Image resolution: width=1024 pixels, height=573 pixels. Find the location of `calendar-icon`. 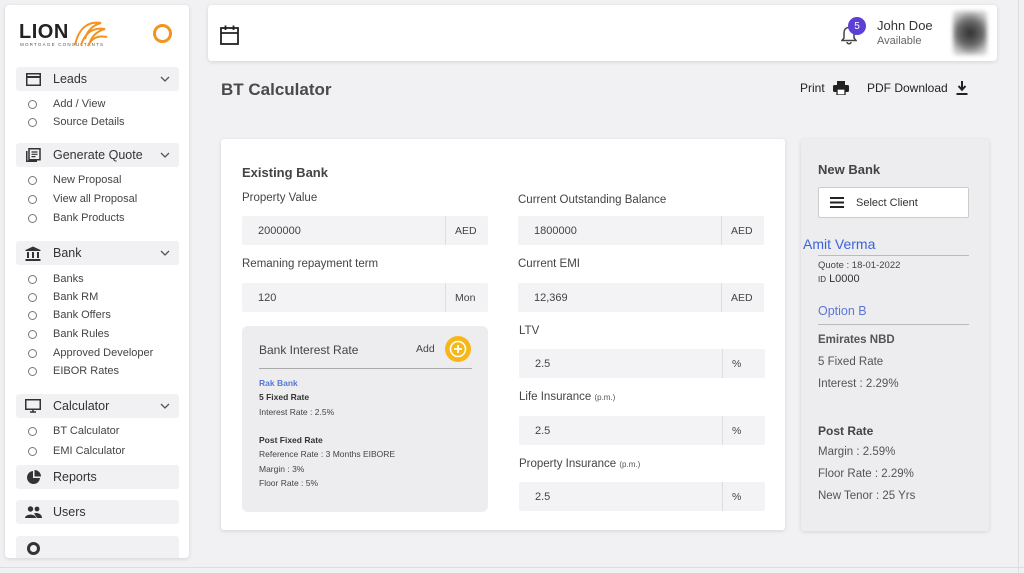

calendar-icon is located at coordinates (229, 35).